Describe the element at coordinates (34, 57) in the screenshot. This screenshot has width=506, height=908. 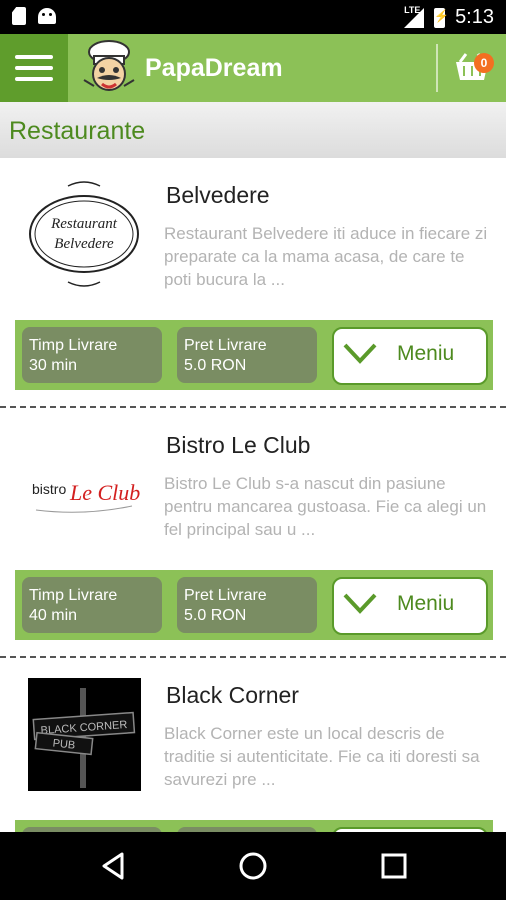
I see `hamburger-icon` at that location.